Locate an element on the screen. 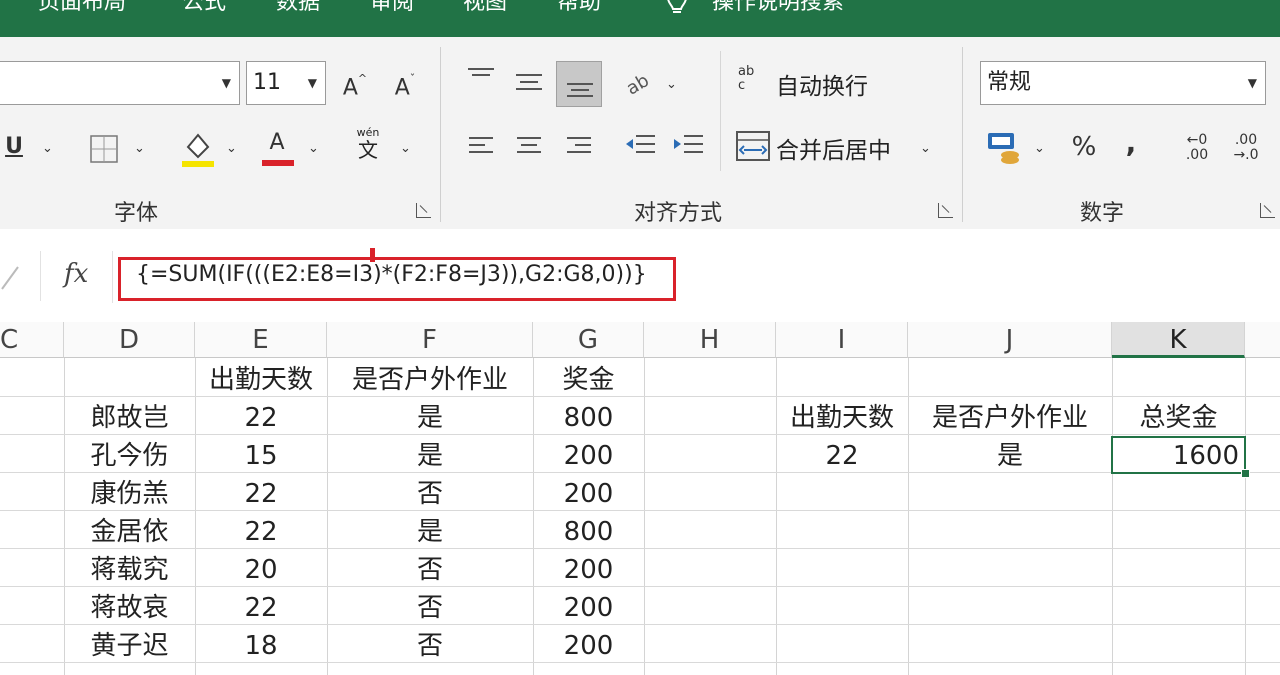  increase-indent-icon is located at coordinates (688, 146).